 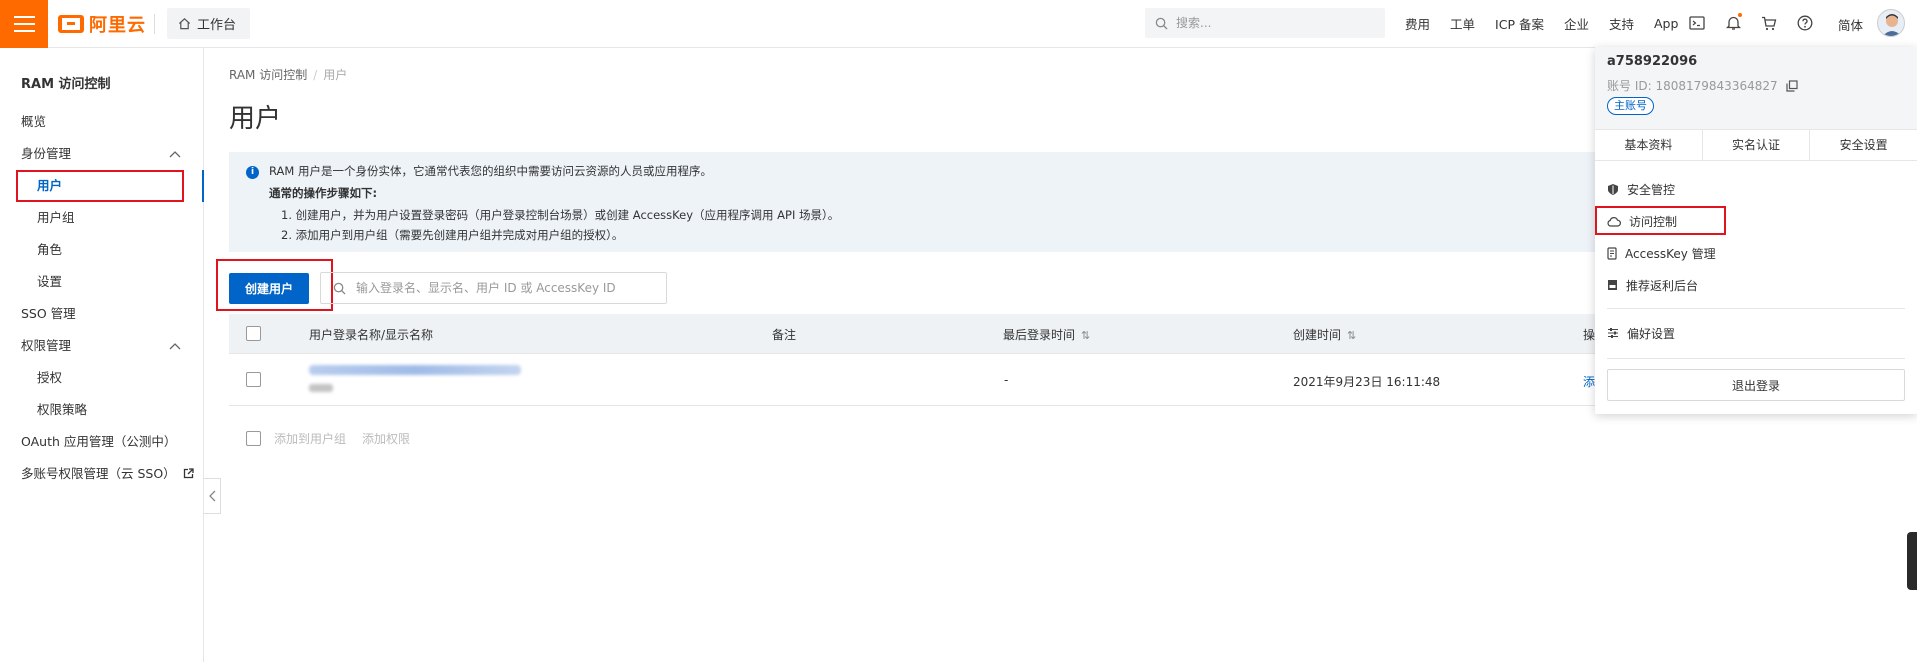 I want to click on sidebar-item-overview: 概览, so click(x=101, y=122).